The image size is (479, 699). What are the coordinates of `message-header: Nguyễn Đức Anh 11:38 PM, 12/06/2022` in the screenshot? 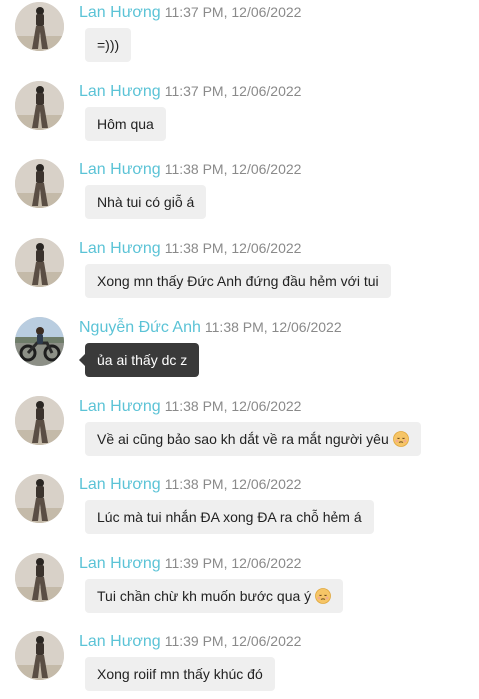 It's located at (210, 327).